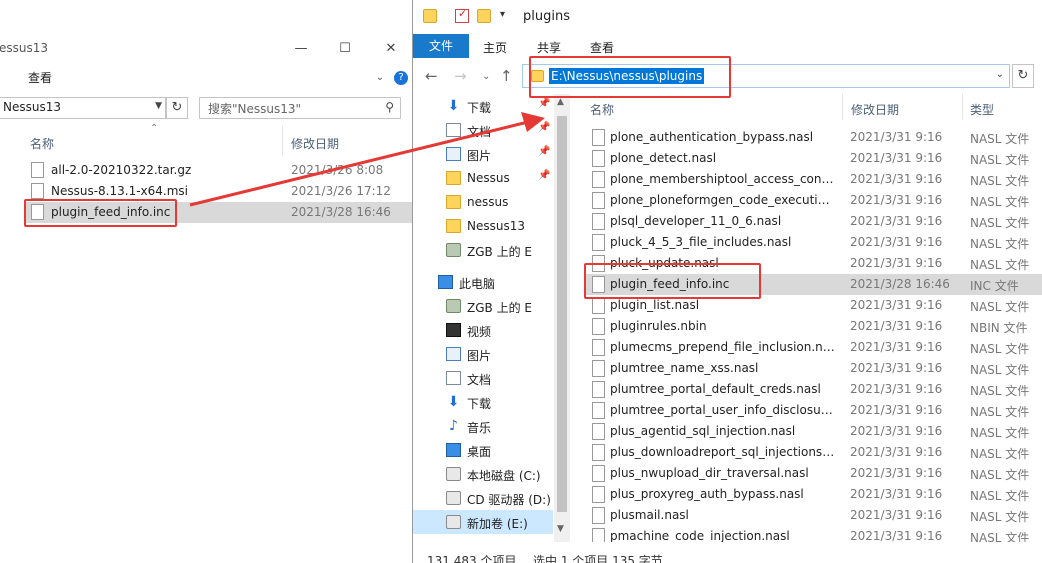 This screenshot has height=563, width=1042. Describe the element at coordinates (345, 49) in the screenshot. I see `maximize-icon: ☐` at that location.